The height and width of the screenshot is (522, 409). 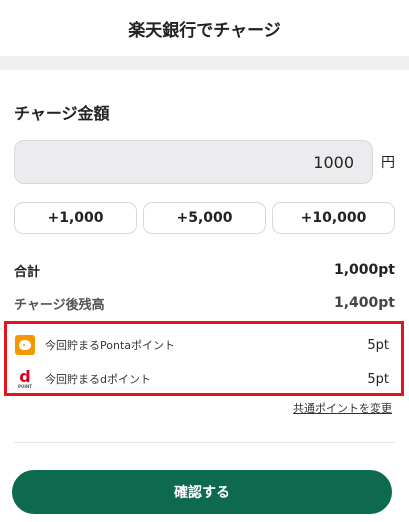 What do you see at coordinates (62, 113) in the screenshot?
I see `charge-amount-heading: チャージ金額` at bounding box center [62, 113].